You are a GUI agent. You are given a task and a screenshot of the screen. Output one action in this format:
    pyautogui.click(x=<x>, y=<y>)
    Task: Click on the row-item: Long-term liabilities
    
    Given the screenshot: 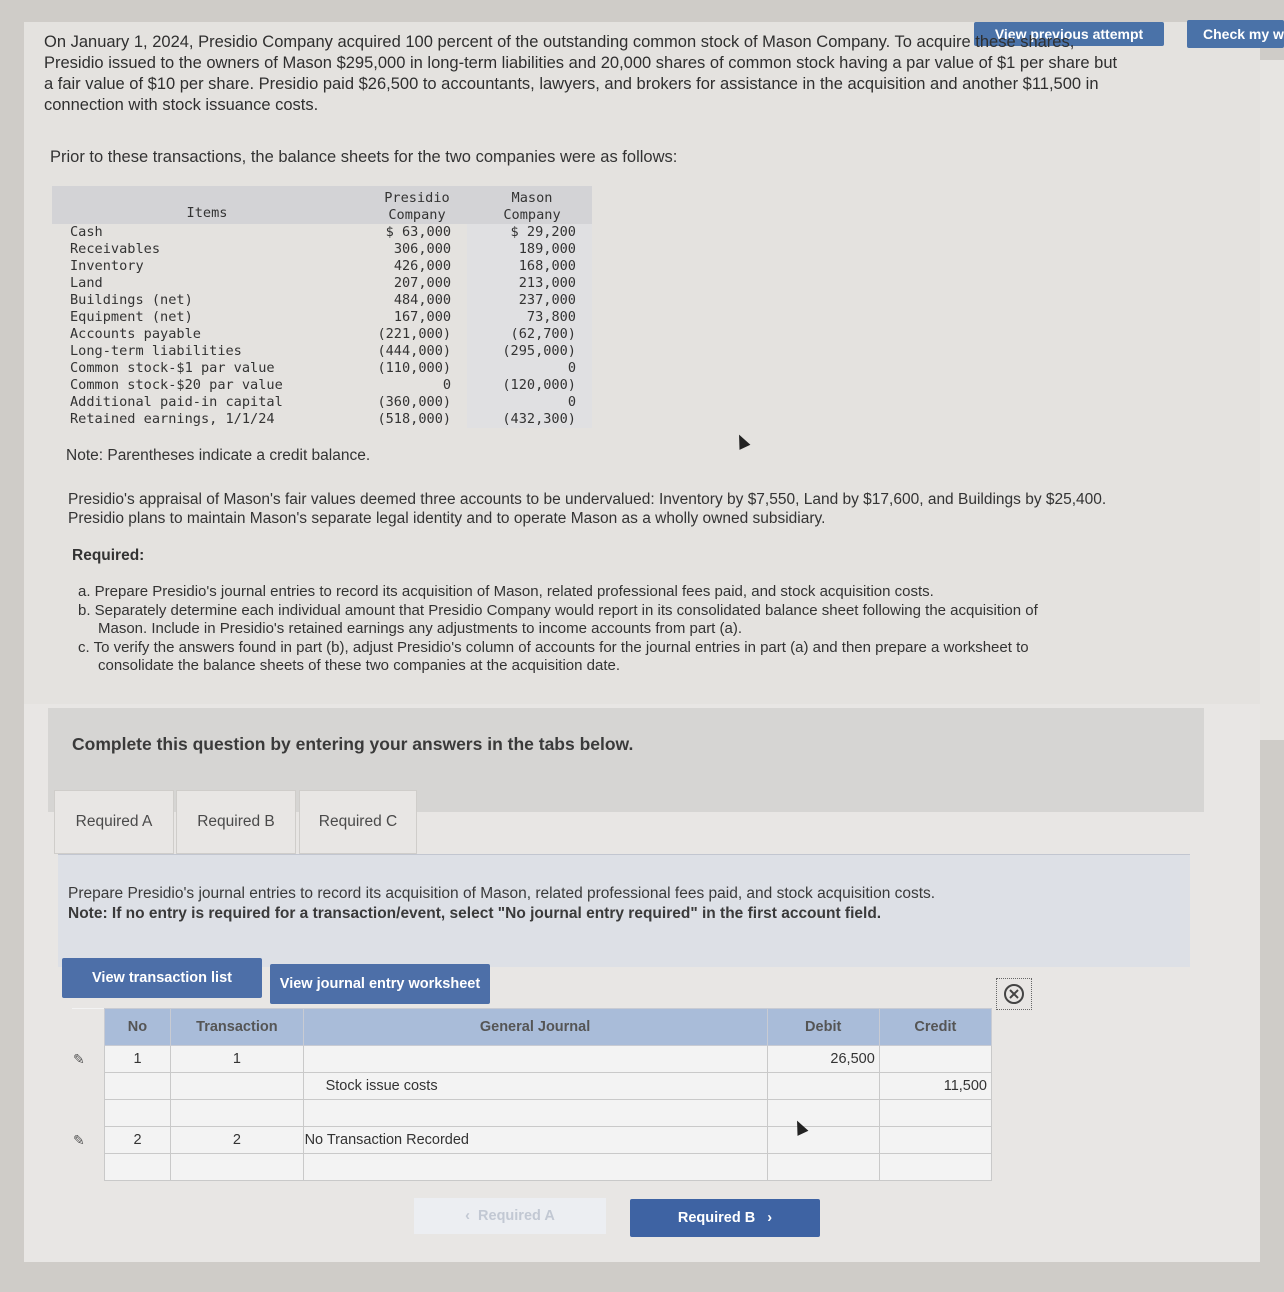 What is the action you would take?
    pyautogui.click(x=156, y=351)
    